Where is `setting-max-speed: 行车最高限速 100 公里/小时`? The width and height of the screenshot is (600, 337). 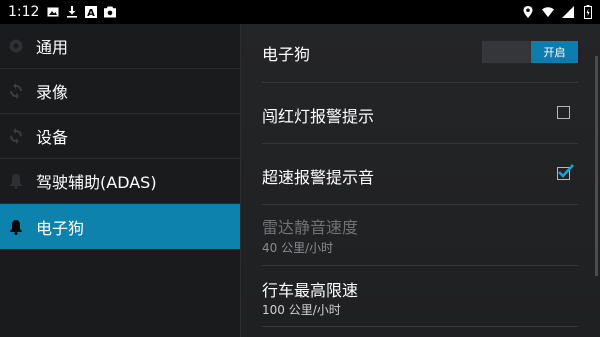
setting-max-speed: 行车最高限速 100 公里/小时 is located at coordinates (420, 296).